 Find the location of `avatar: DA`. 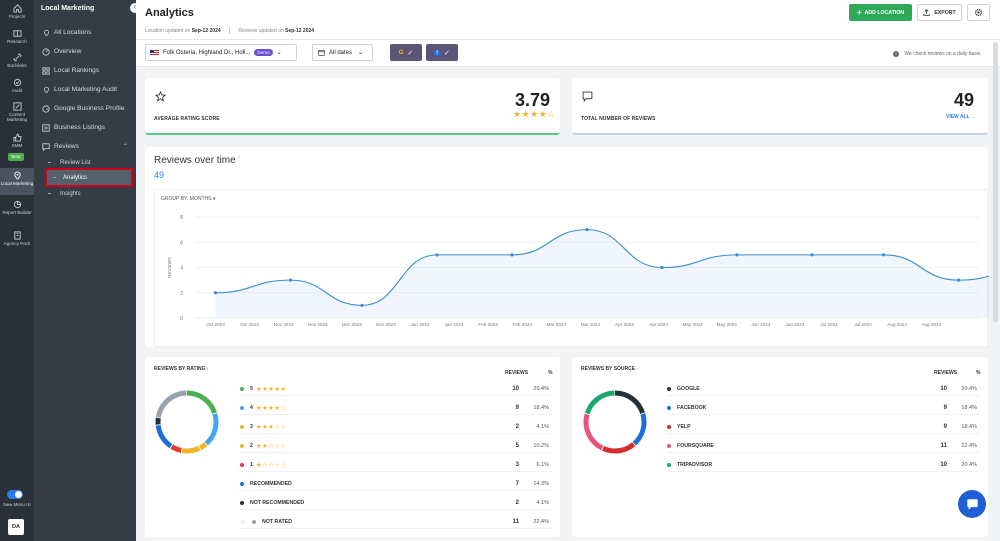

avatar: DA is located at coordinates (16, 527).